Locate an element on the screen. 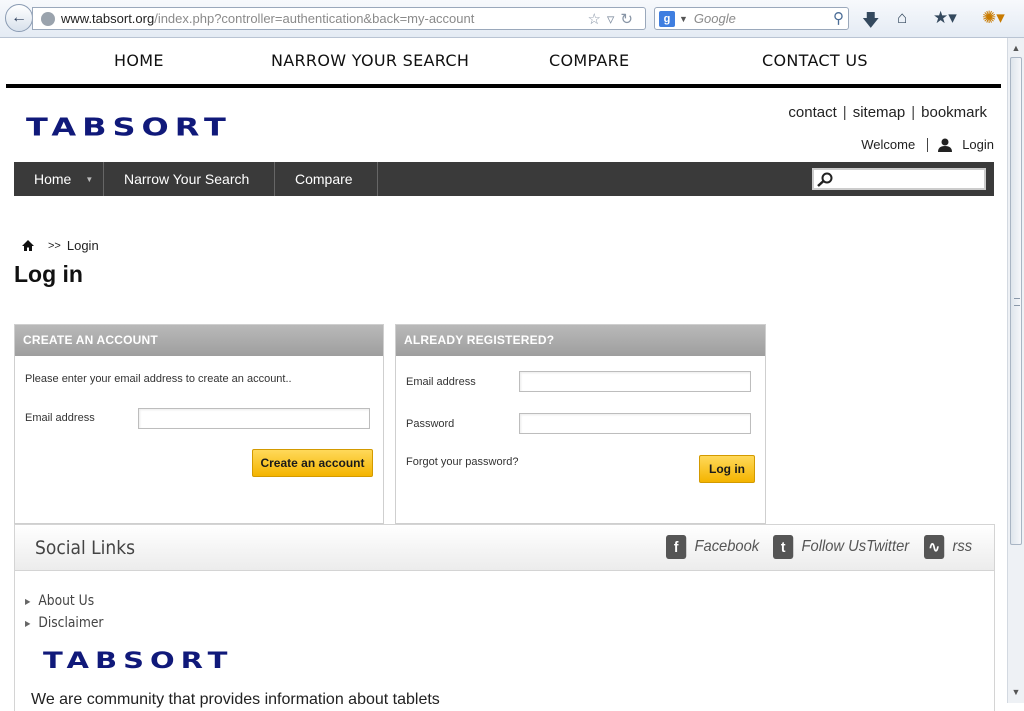  scroll-thumb is located at coordinates (1016, 301).